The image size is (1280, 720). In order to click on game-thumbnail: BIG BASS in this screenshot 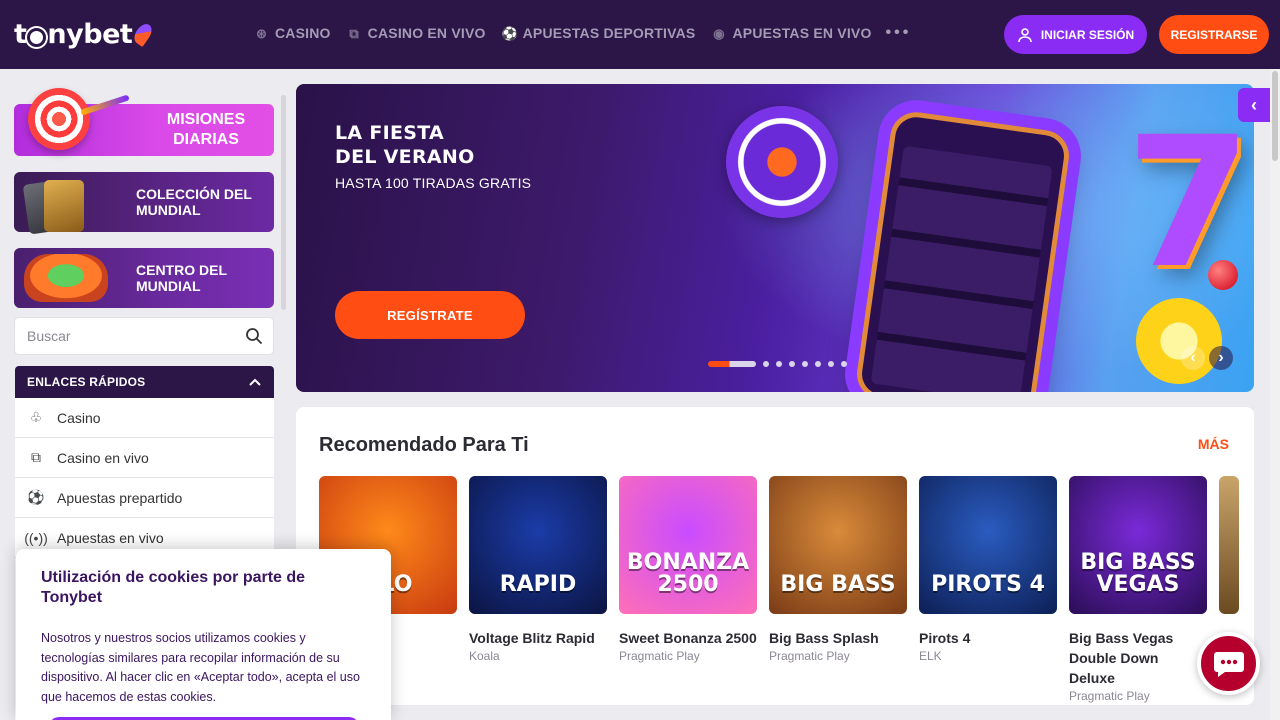, I will do `click(838, 545)`.